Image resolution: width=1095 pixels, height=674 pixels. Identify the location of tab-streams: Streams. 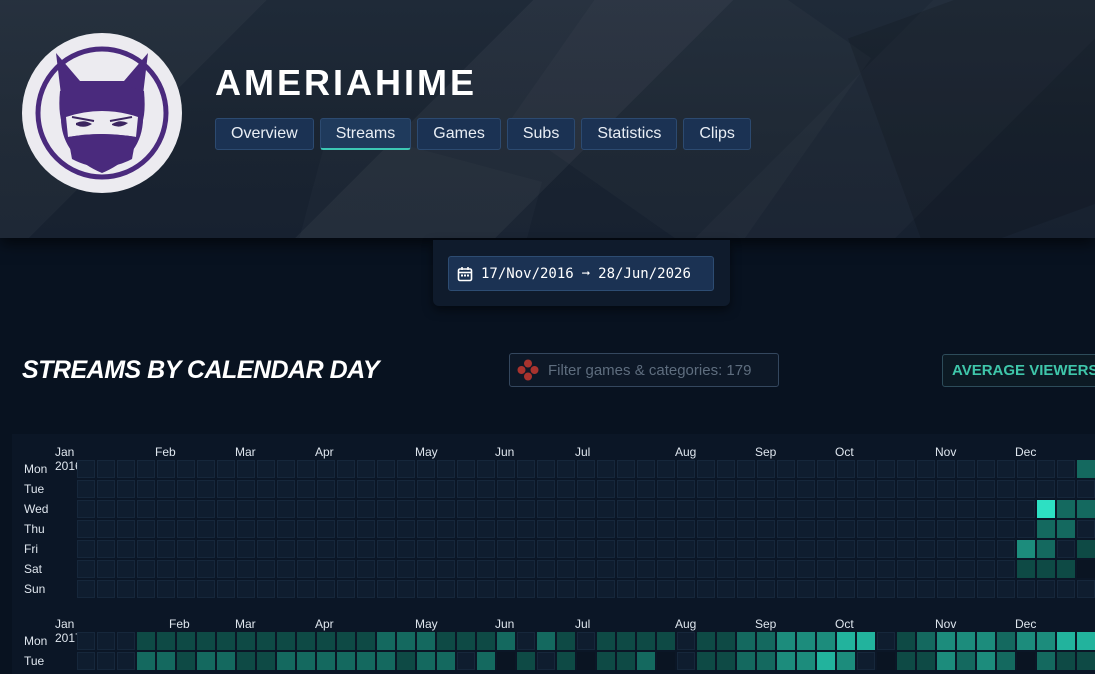
(365, 134).